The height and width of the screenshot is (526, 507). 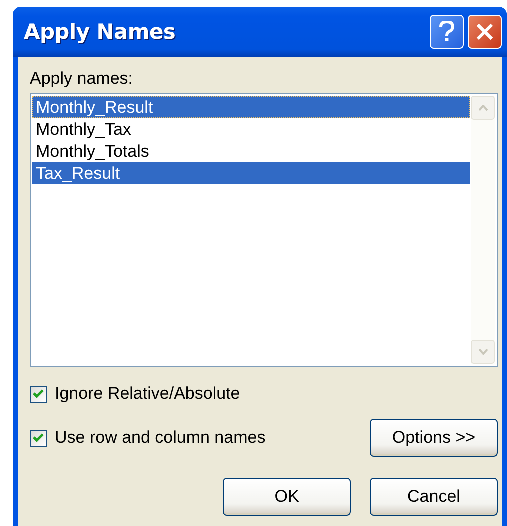 I want to click on list-item: Monthly_Totals, so click(x=251, y=151).